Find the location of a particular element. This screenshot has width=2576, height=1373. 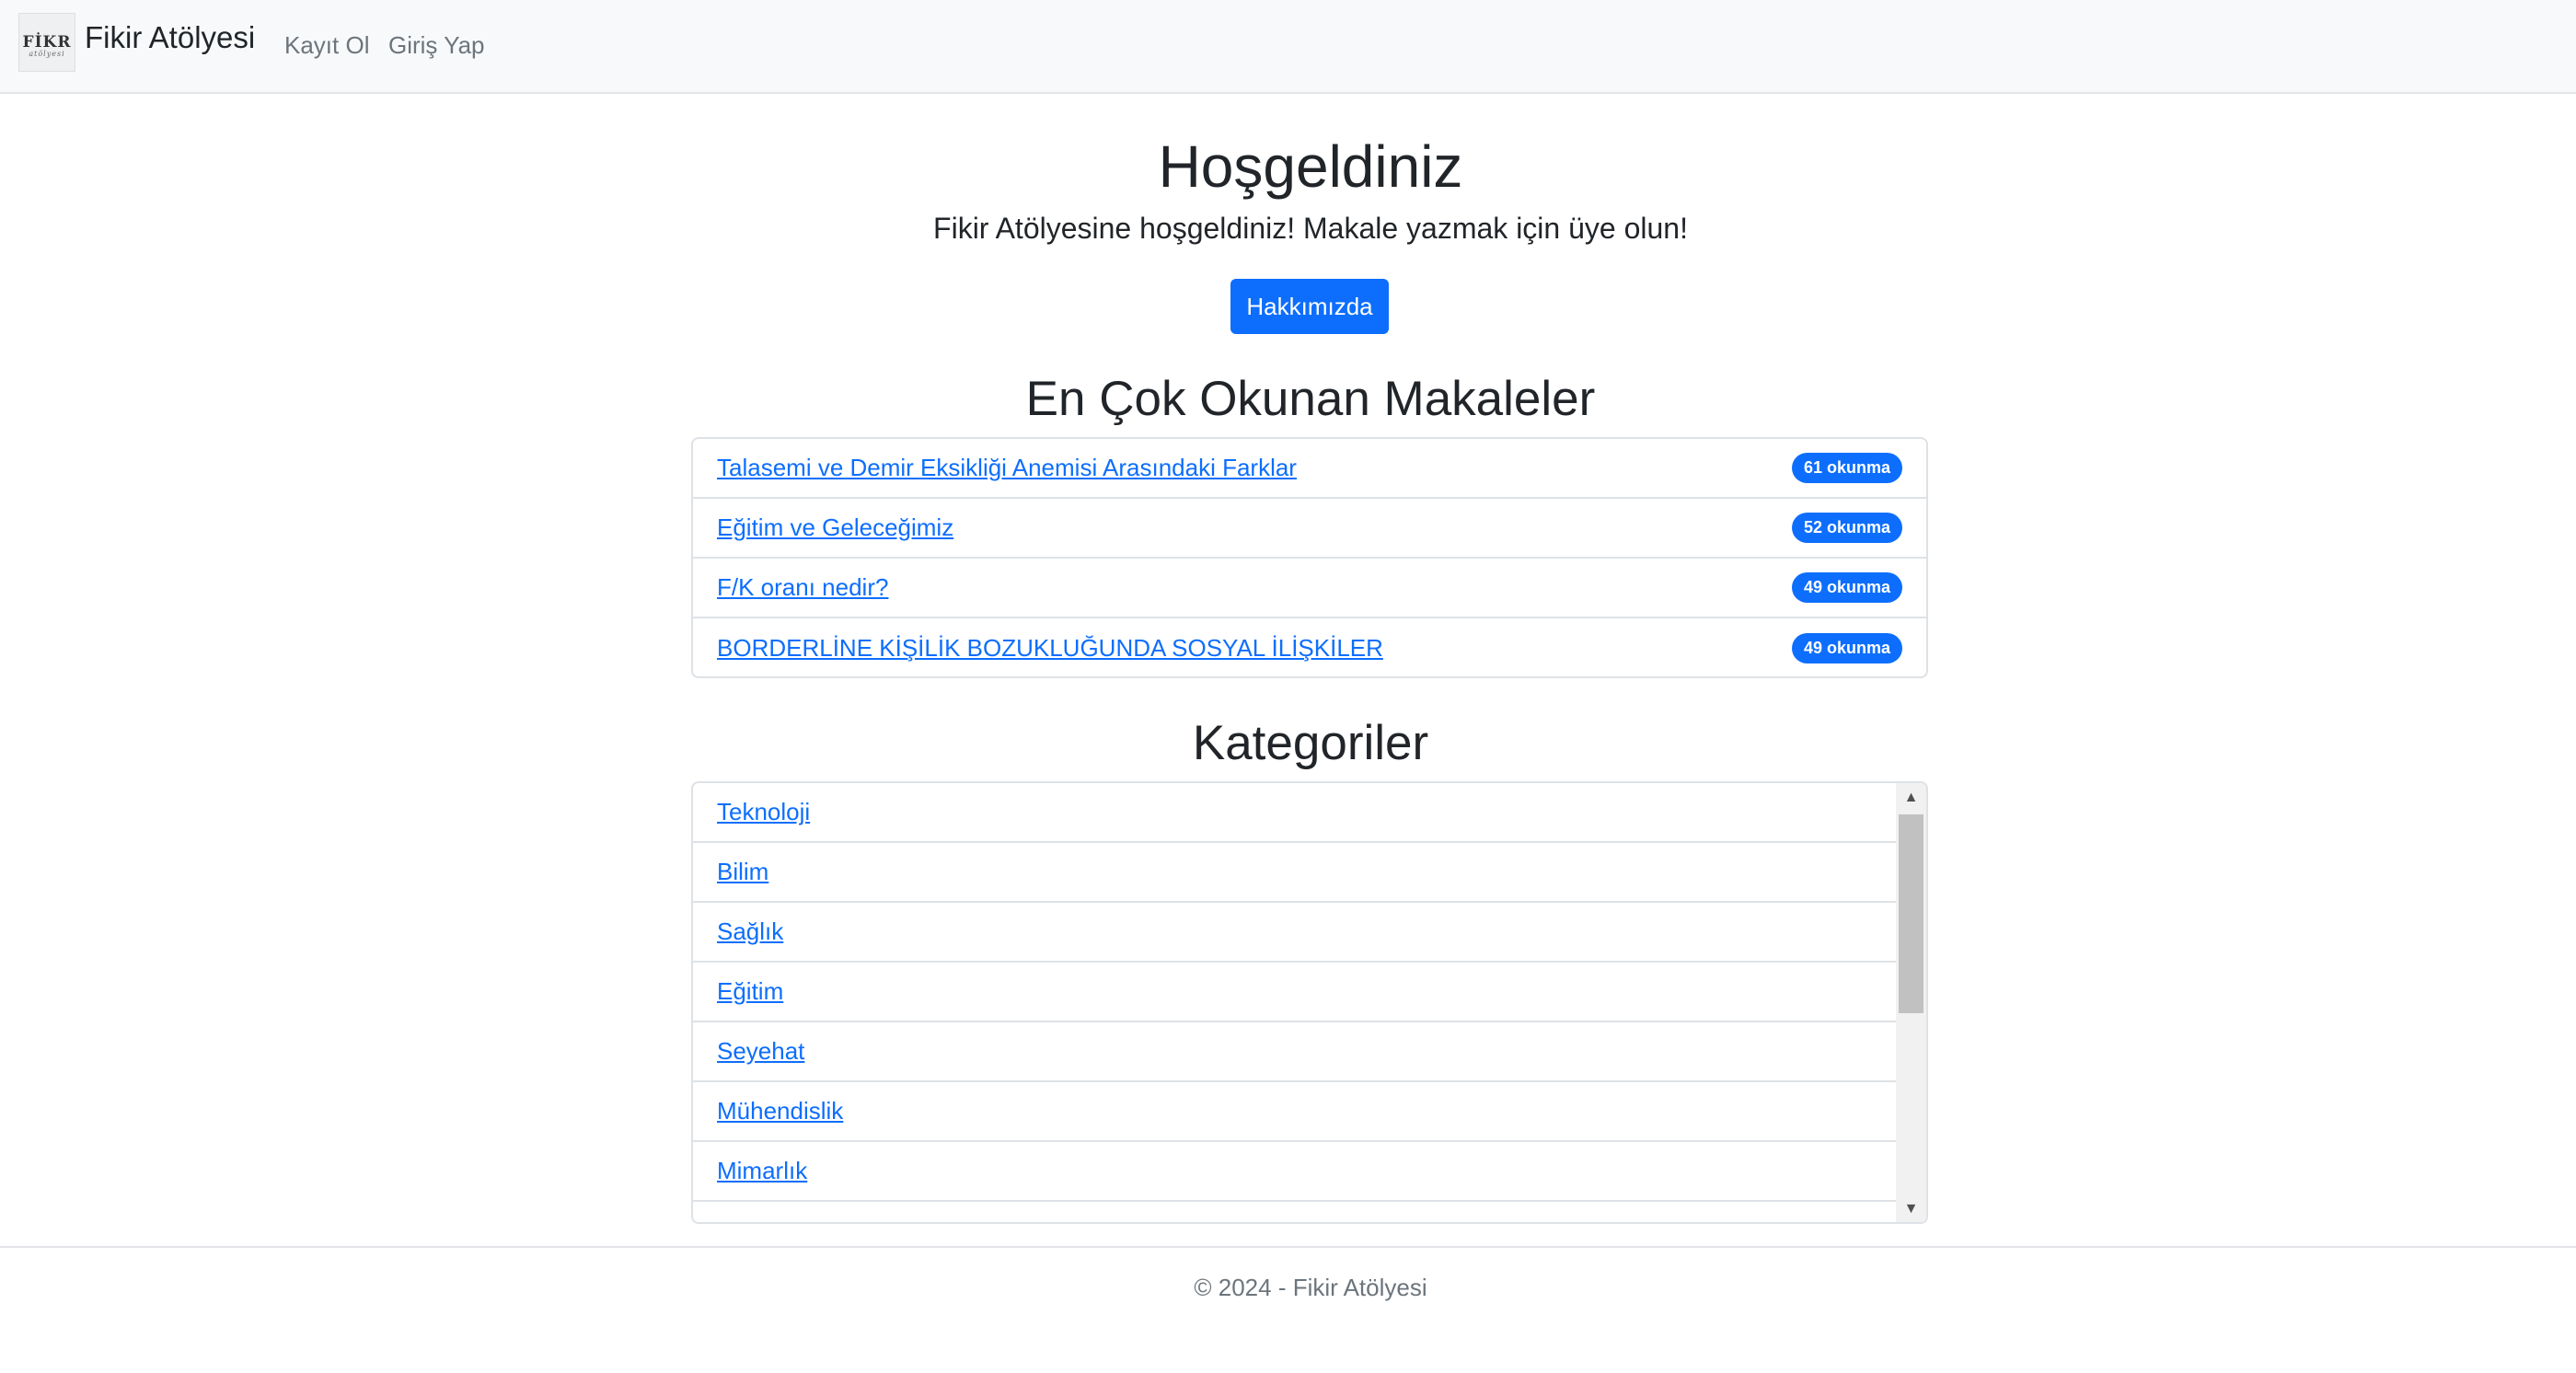

category-link-muhendislik: Mühendislik is located at coordinates (780, 1111).